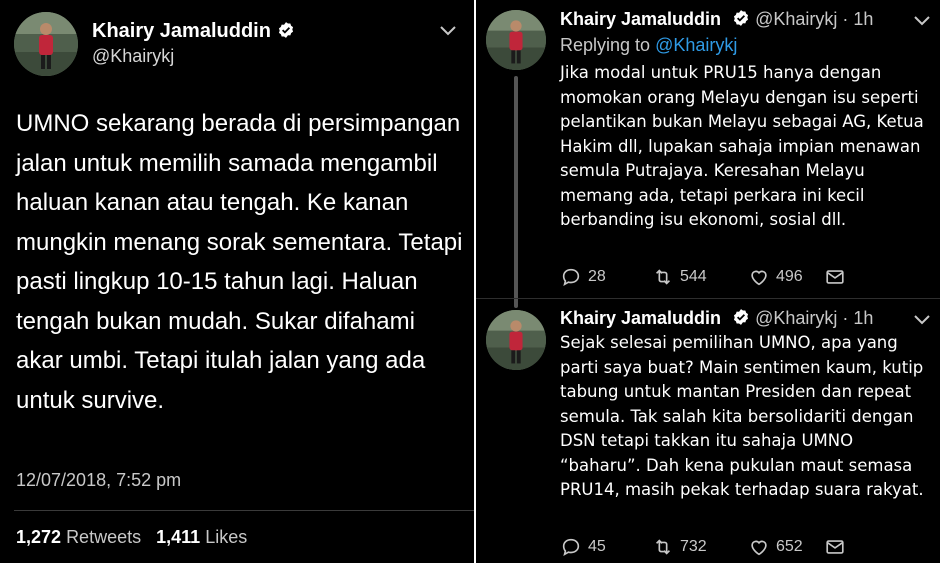  I want to click on retweet-button: 544, so click(679, 277).